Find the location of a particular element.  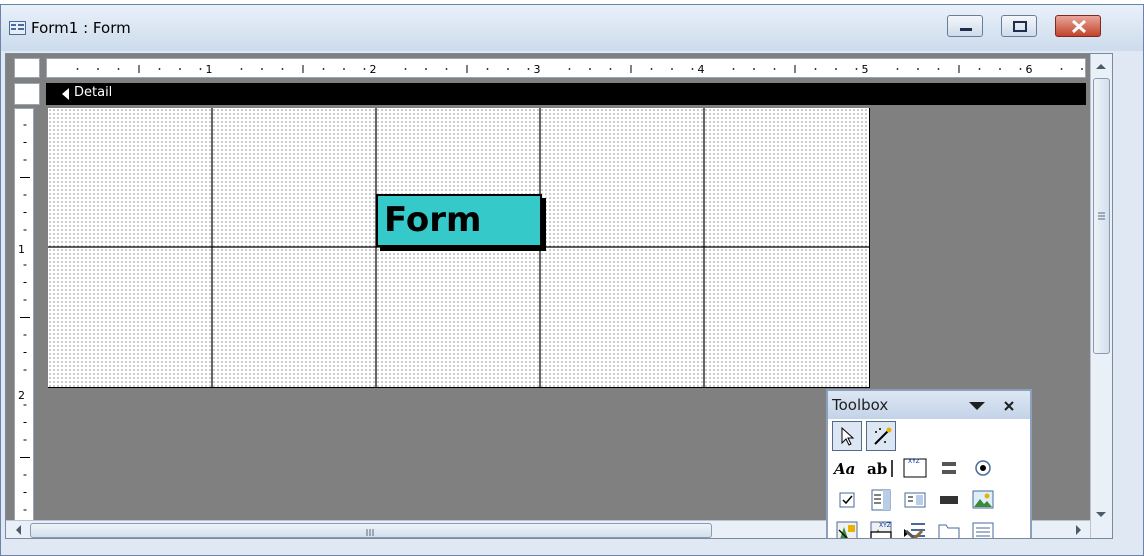

option-group-tool-button: XYZ is located at coordinates (915, 468).